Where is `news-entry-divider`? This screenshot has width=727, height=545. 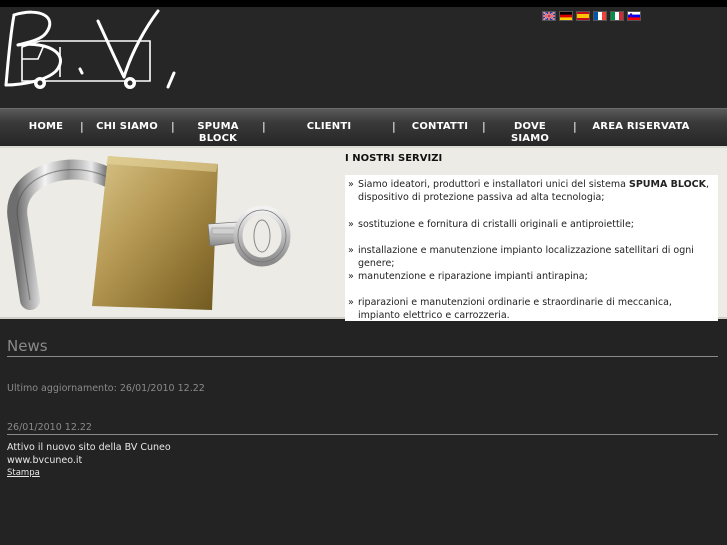 news-entry-divider is located at coordinates (362, 434).